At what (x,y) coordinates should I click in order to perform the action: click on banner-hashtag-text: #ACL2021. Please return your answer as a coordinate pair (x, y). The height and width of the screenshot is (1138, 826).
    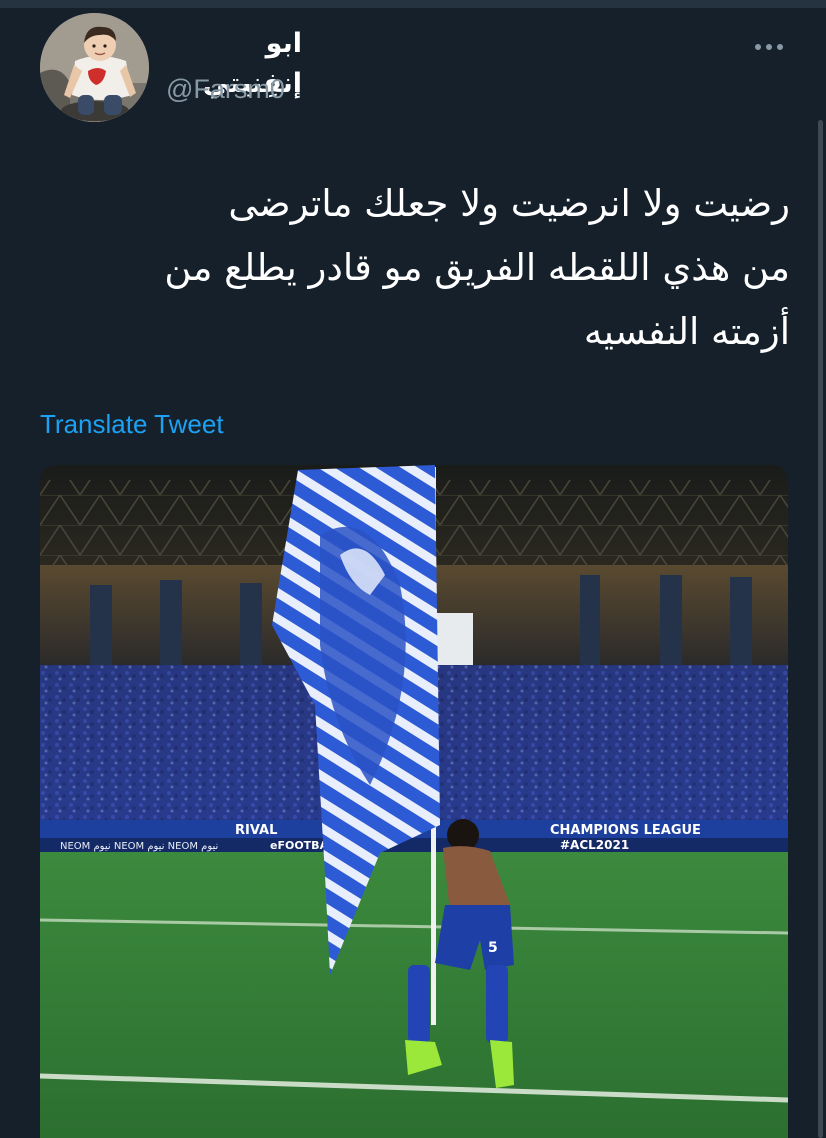
    Looking at the image, I should click on (594, 845).